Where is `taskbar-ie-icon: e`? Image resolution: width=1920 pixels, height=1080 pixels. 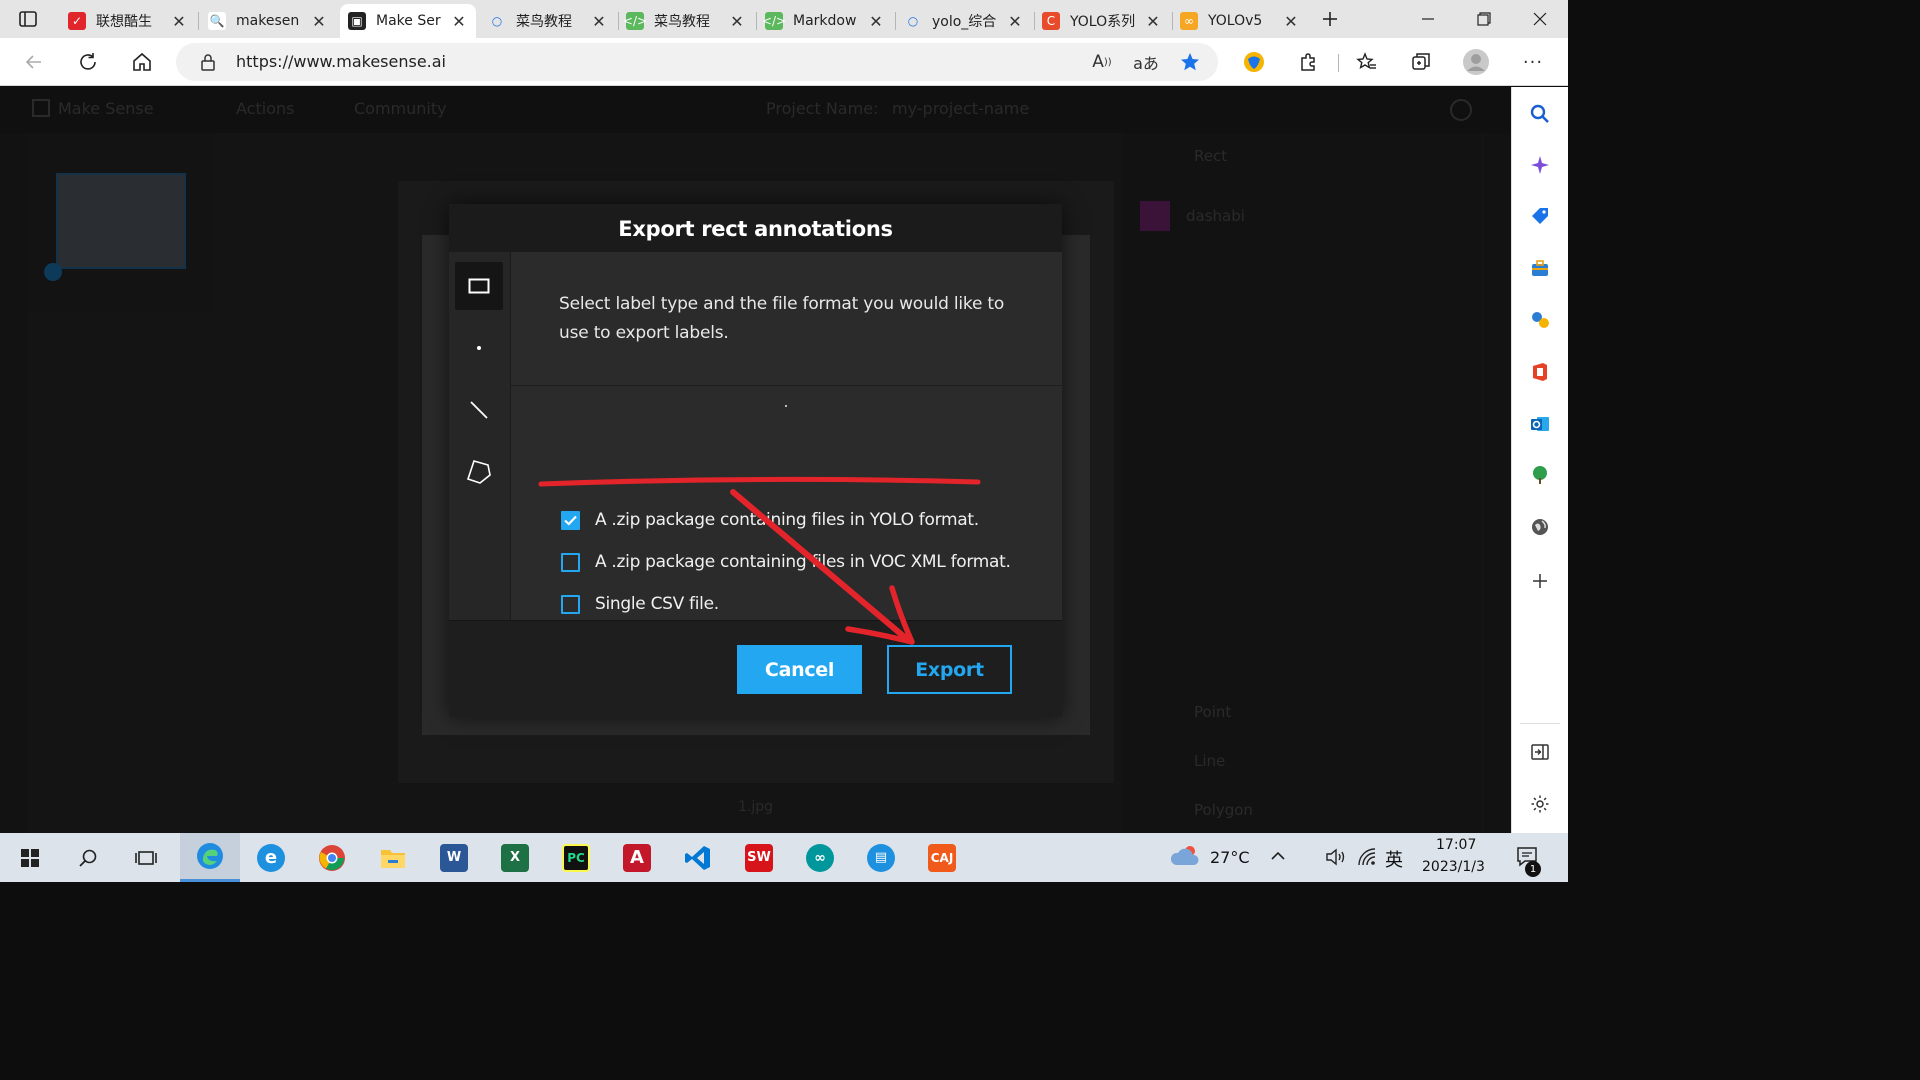
taskbar-ie-icon: e is located at coordinates (271, 857).